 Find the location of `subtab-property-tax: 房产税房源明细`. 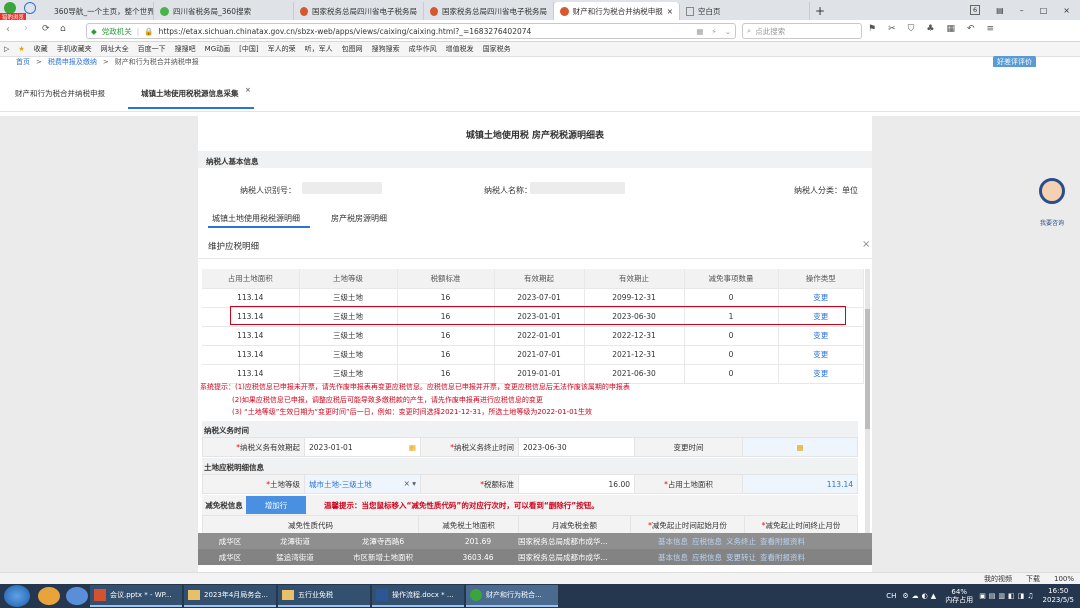

subtab-property-tax: 房产税房源明细 is located at coordinates (359, 218).